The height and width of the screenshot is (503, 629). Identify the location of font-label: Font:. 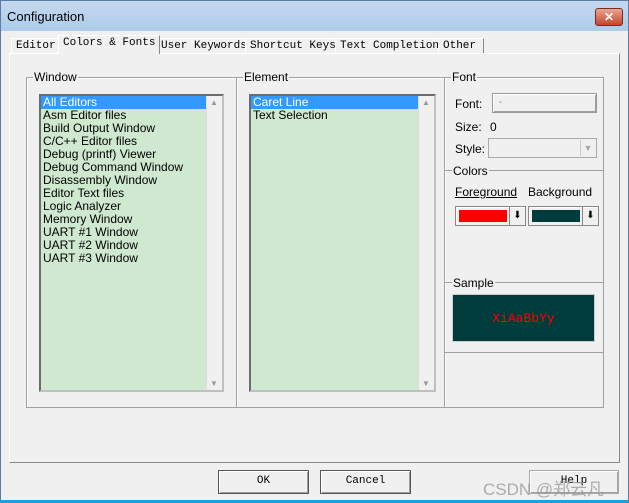
(469, 104).